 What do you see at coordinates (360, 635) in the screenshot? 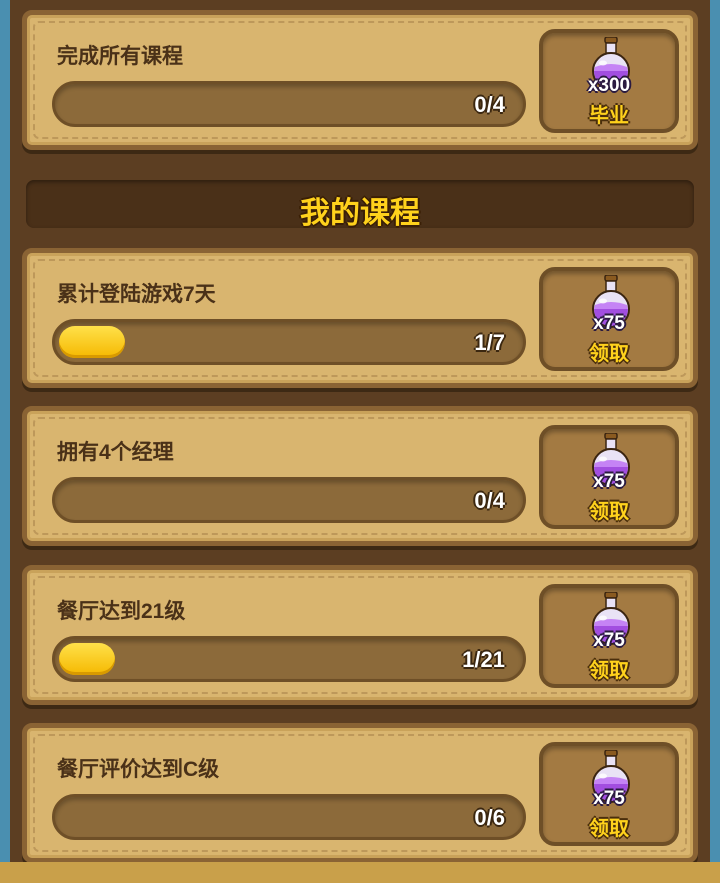
I see `course-card: 餐厅达到21级 1/21 x75 领取` at bounding box center [360, 635].